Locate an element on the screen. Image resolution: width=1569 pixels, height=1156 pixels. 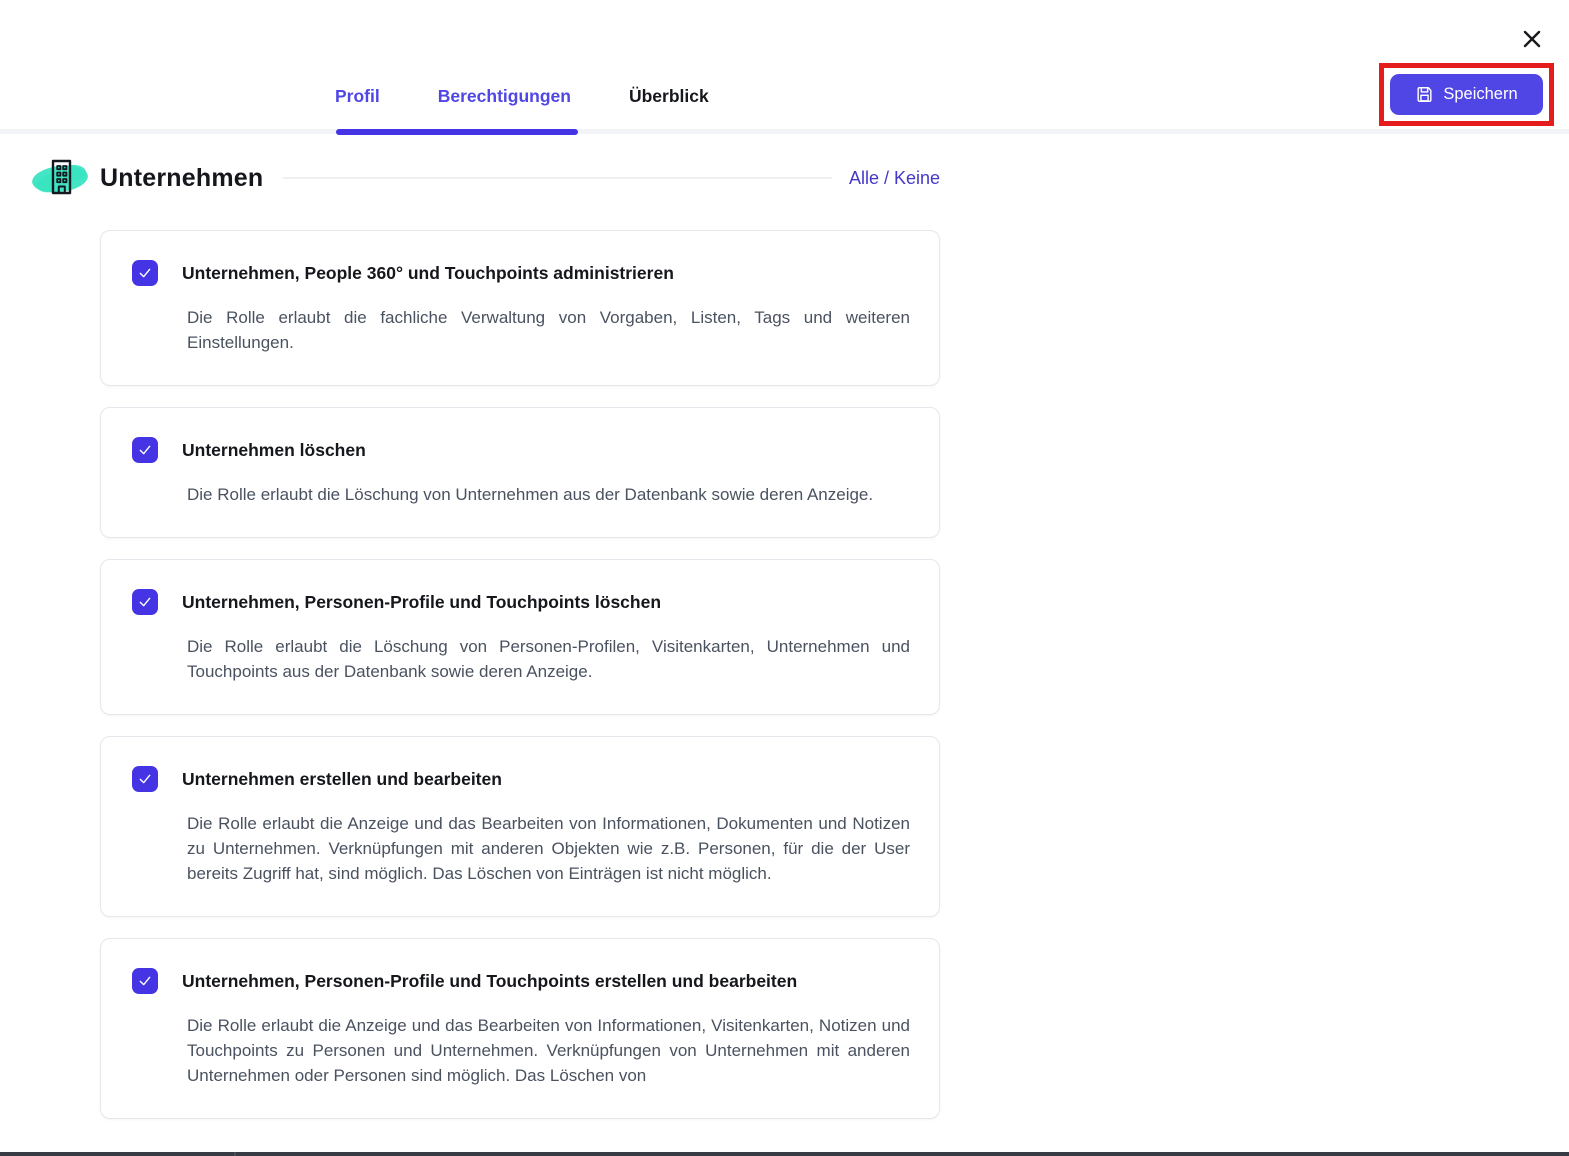
close-icon is located at coordinates (1532, 40).